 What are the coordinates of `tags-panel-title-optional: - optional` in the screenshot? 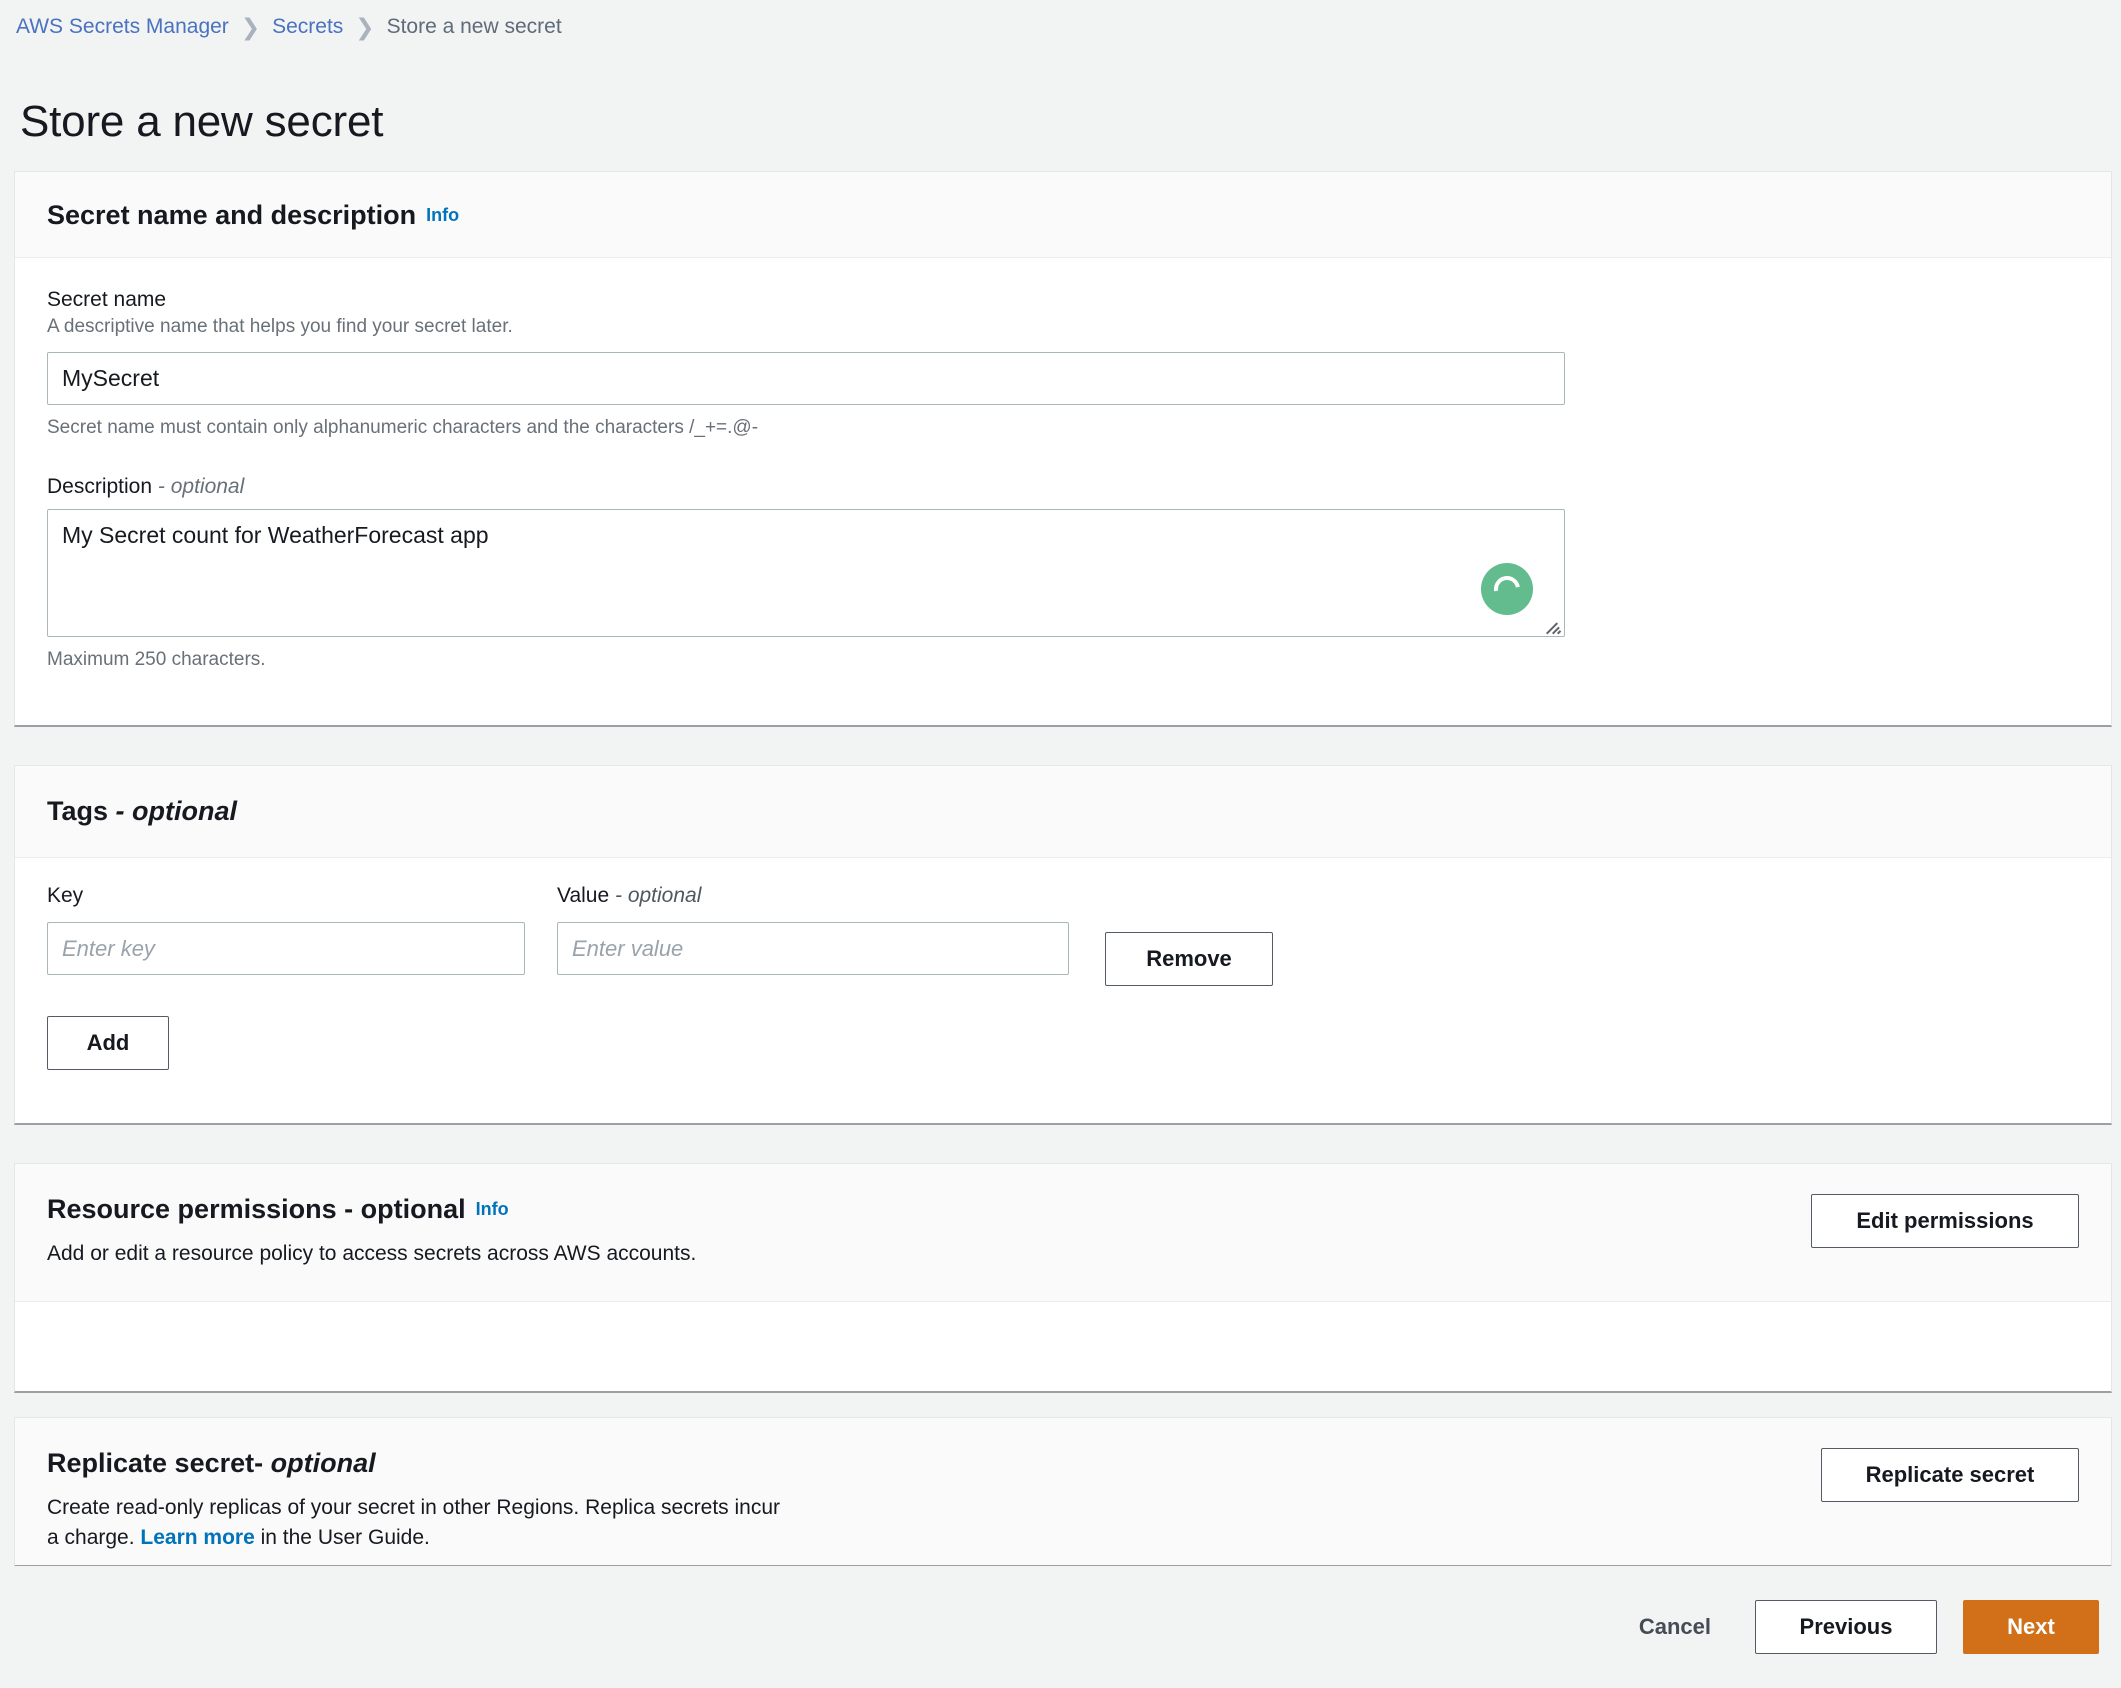 It's located at (176, 811).